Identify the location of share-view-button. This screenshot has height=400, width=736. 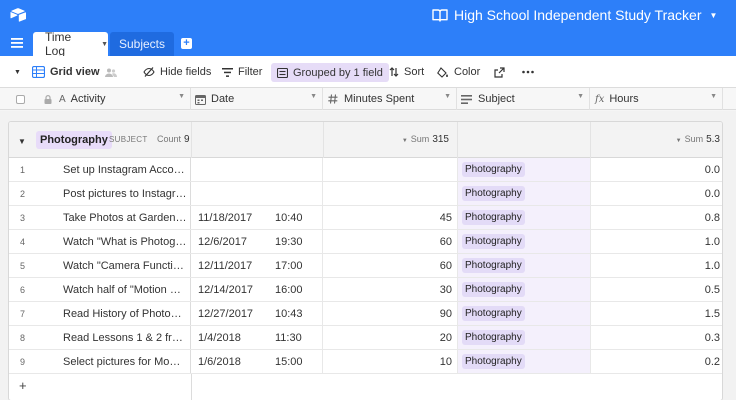
(502, 72).